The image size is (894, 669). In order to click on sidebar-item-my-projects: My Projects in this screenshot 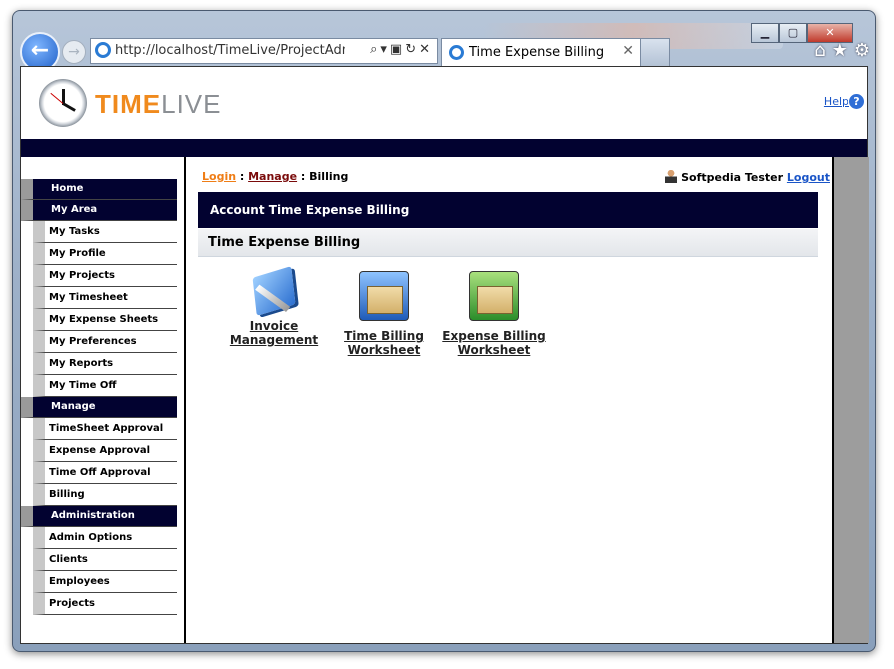, I will do `click(105, 276)`.